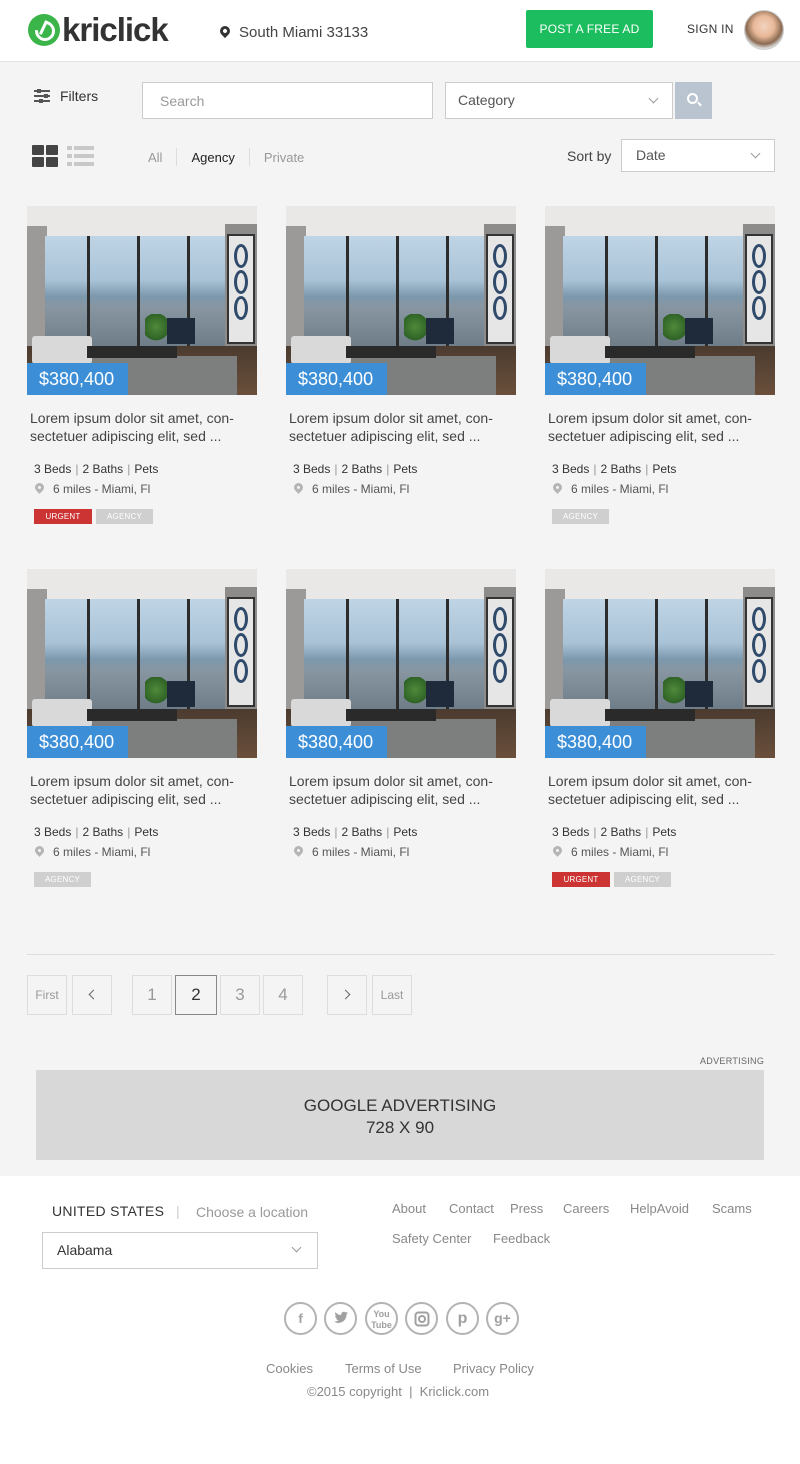 This screenshot has width=800, height=1464. Describe the element at coordinates (660, 516) in the screenshot. I see `listing-badges: AGENCY` at that location.